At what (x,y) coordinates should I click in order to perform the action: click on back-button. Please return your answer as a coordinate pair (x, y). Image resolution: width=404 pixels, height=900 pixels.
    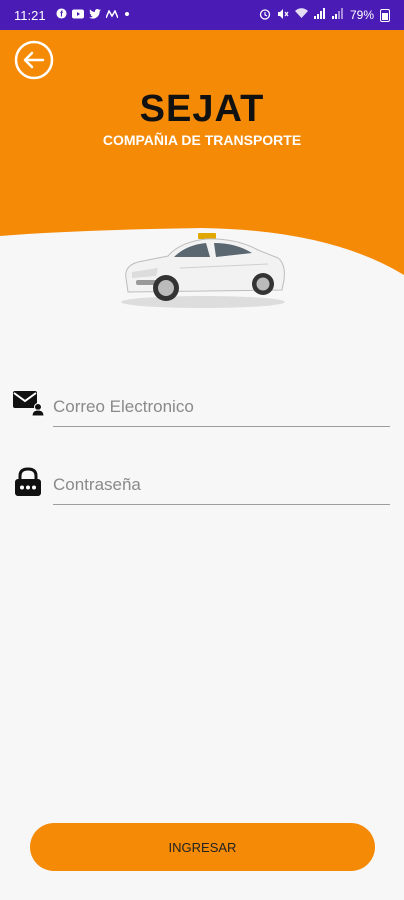
    Looking at the image, I should click on (34, 60).